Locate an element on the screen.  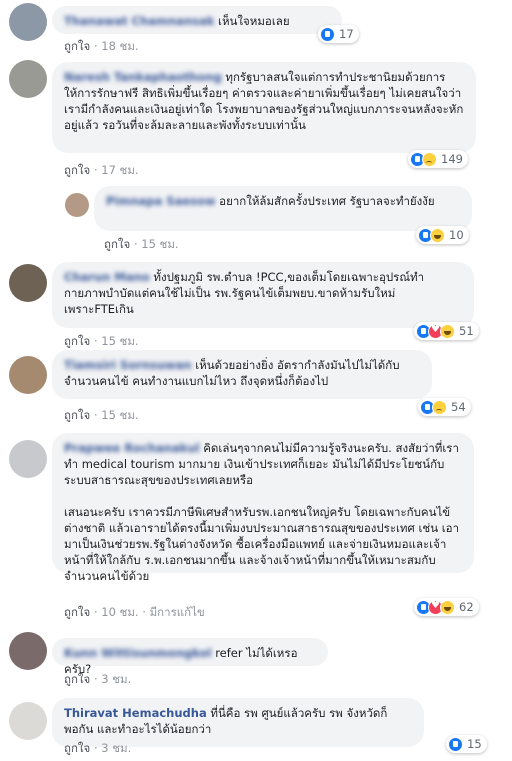
comment-text: เห็นใจหมอเลย is located at coordinates (254, 21).